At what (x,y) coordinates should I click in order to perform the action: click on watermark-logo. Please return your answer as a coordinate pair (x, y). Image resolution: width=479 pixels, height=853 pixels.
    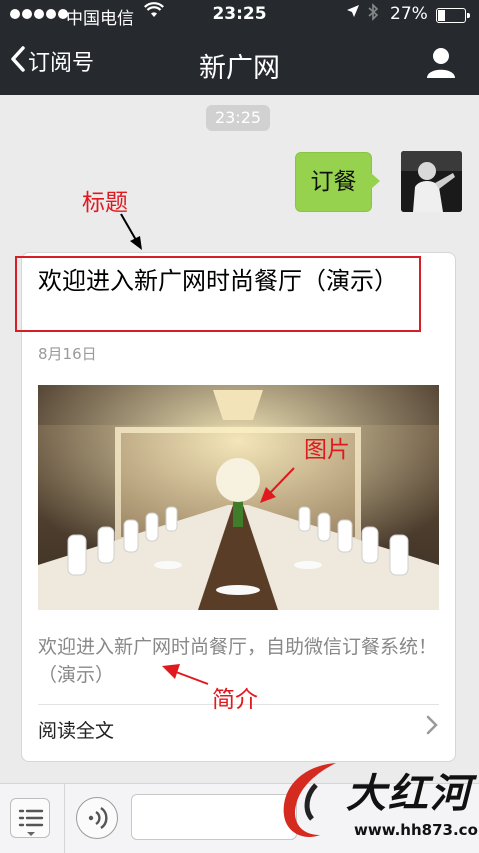
    Looking at the image, I should click on (309, 800).